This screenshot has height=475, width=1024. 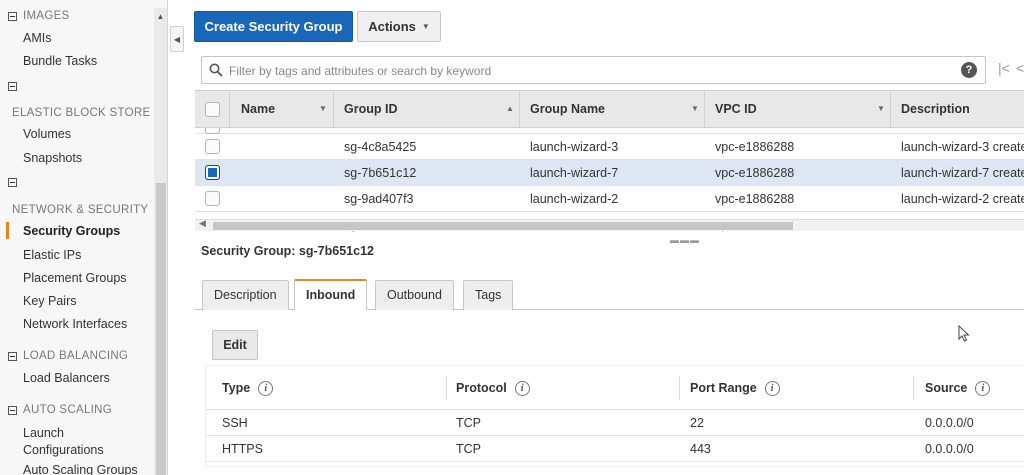 I want to click on collapse-ebs-icon, so click(x=12, y=86).